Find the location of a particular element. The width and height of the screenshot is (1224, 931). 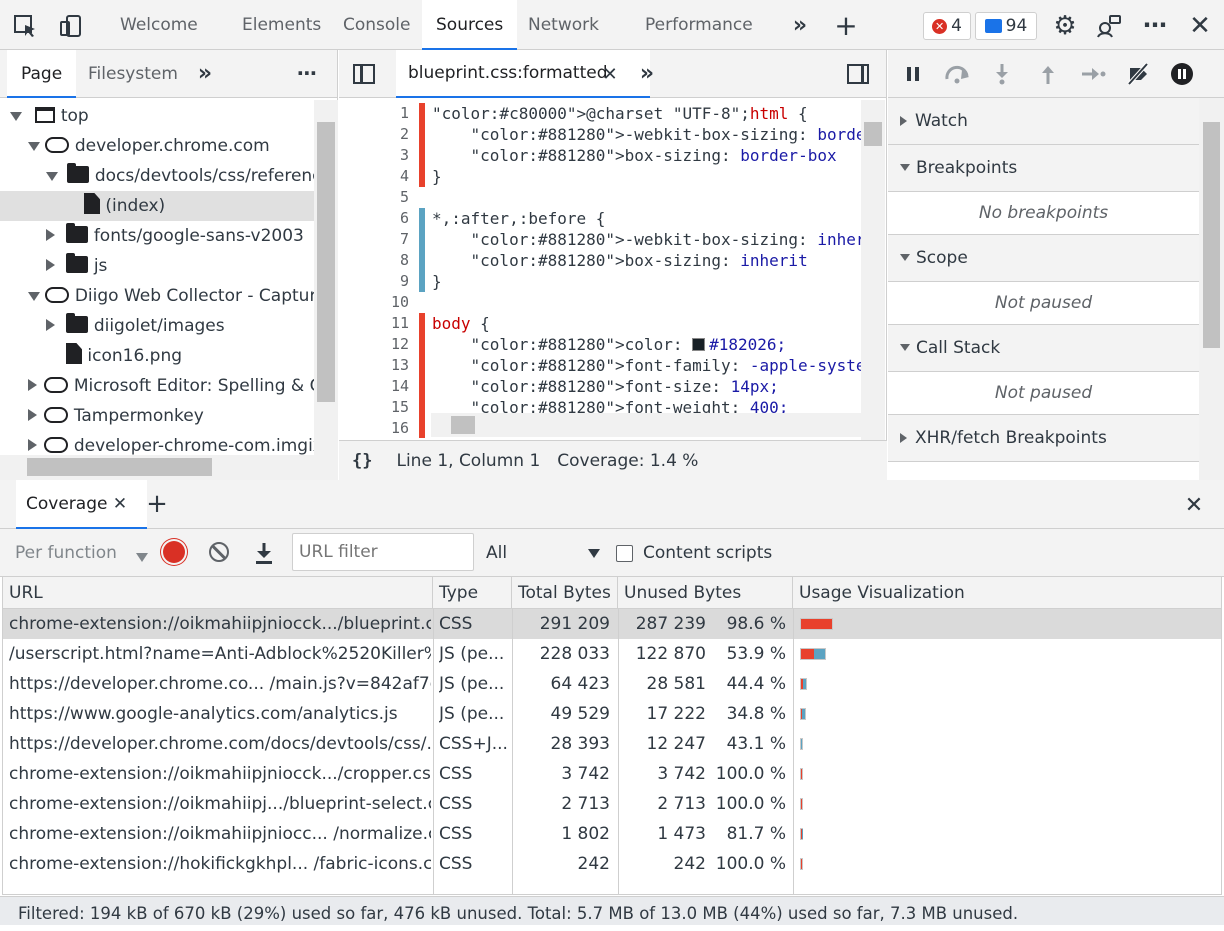

tree-item-folder: fonts/google-sans-v2003 is located at coordinates (175, 236).